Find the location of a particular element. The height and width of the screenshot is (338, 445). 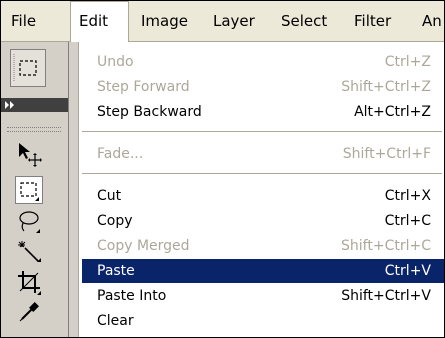

menu-item-shortcut: Shift+Ctrl+C is located at coordinates (386, 246).